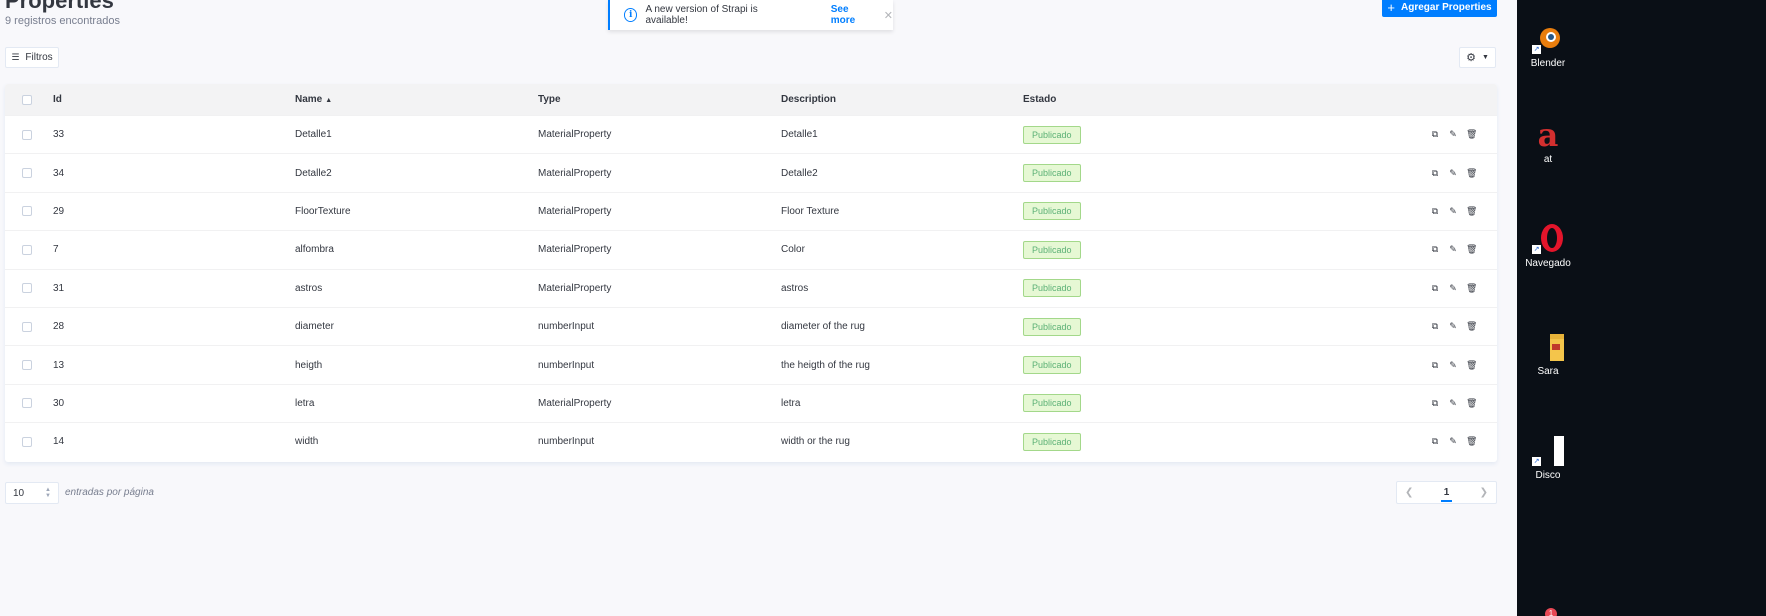  Describe the element at coordinates (39, 57) in the screenshot. I see `filters-label: Filtros` at that location.